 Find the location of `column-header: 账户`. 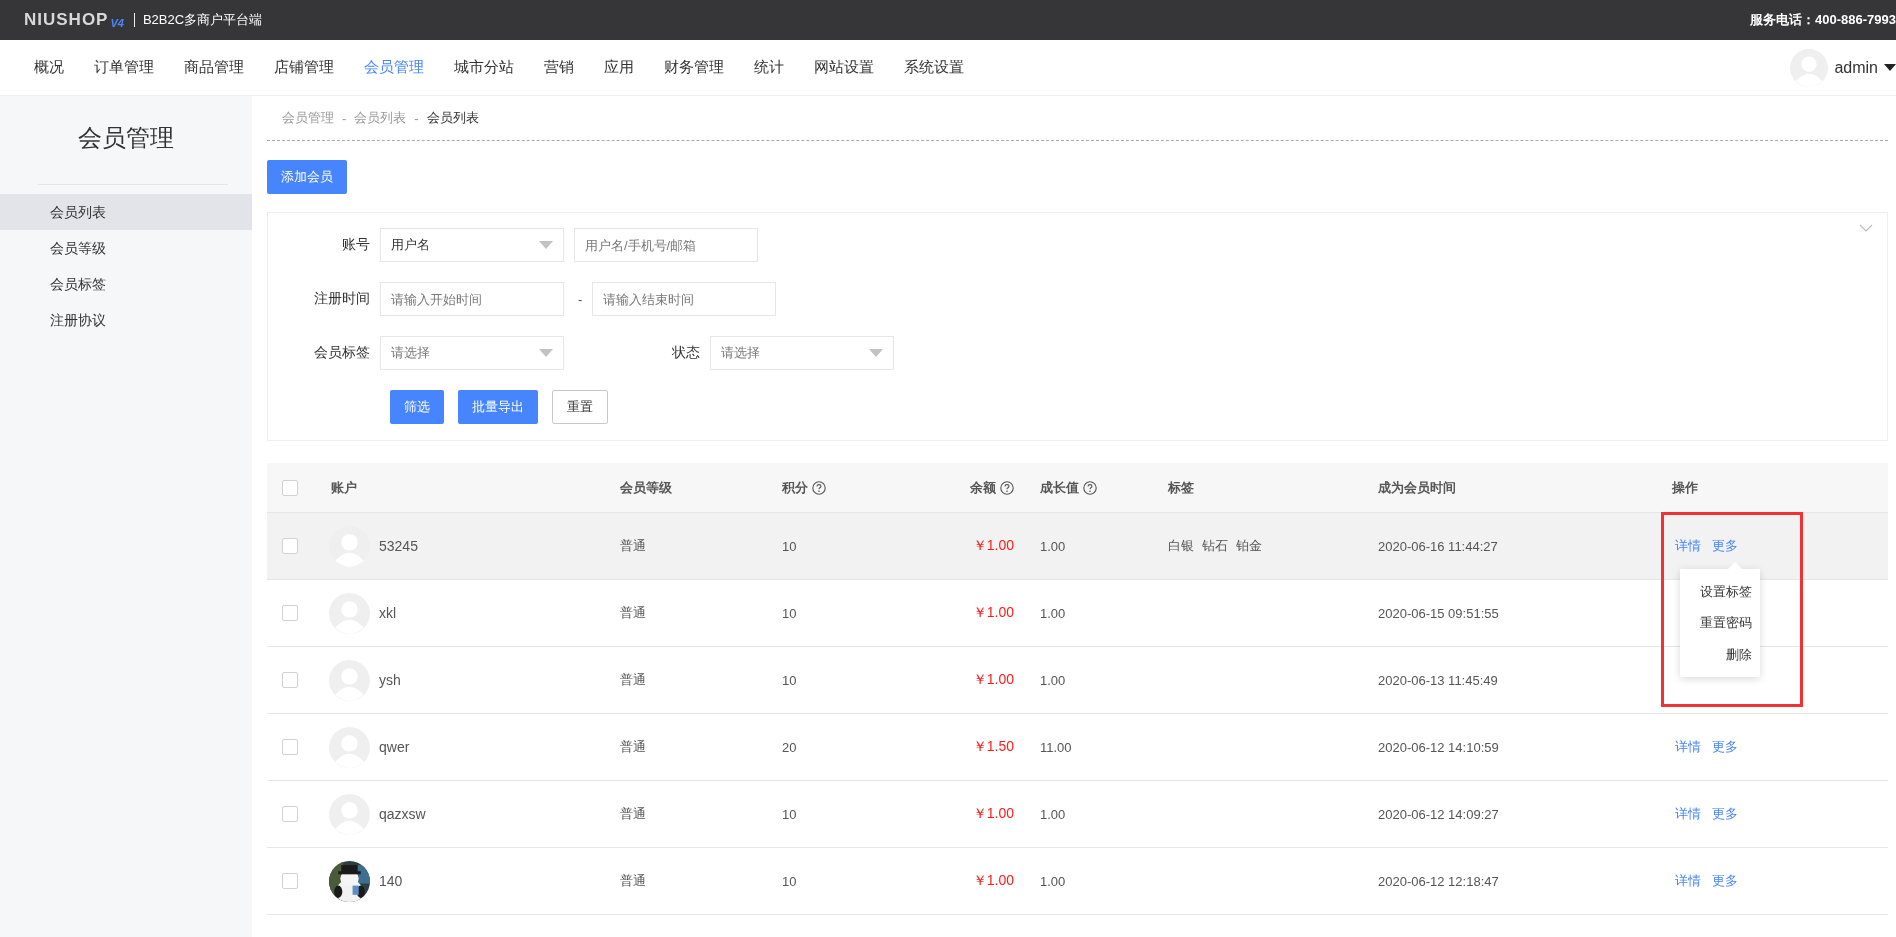

column-header: 账户 is located at coordinates (344, 487).